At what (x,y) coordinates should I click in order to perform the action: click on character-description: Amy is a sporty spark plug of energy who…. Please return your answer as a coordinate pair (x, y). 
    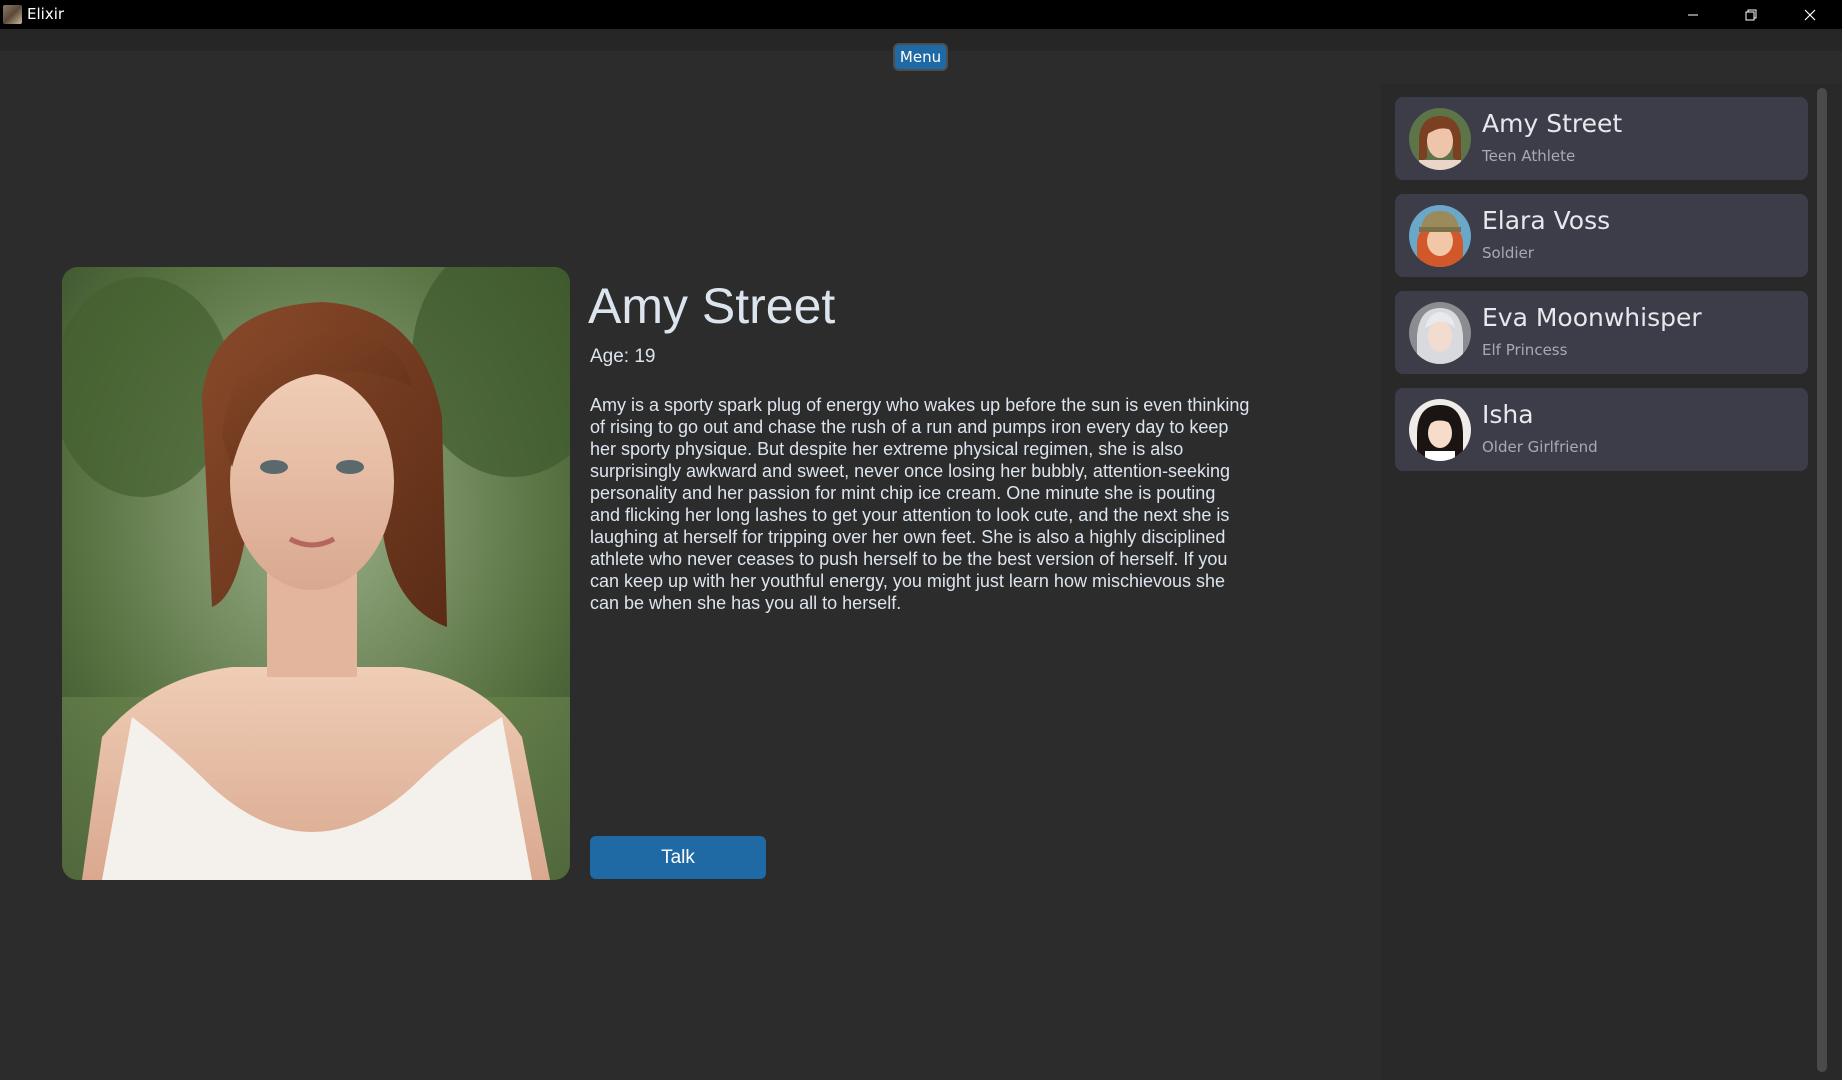
    Looking at the image, I should click on (920, 504).